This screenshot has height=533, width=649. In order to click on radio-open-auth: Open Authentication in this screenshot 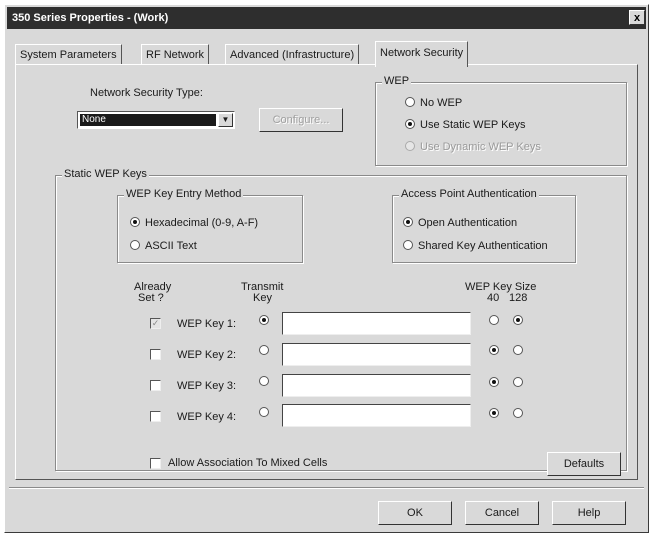, I will do `click(460, 224)`.